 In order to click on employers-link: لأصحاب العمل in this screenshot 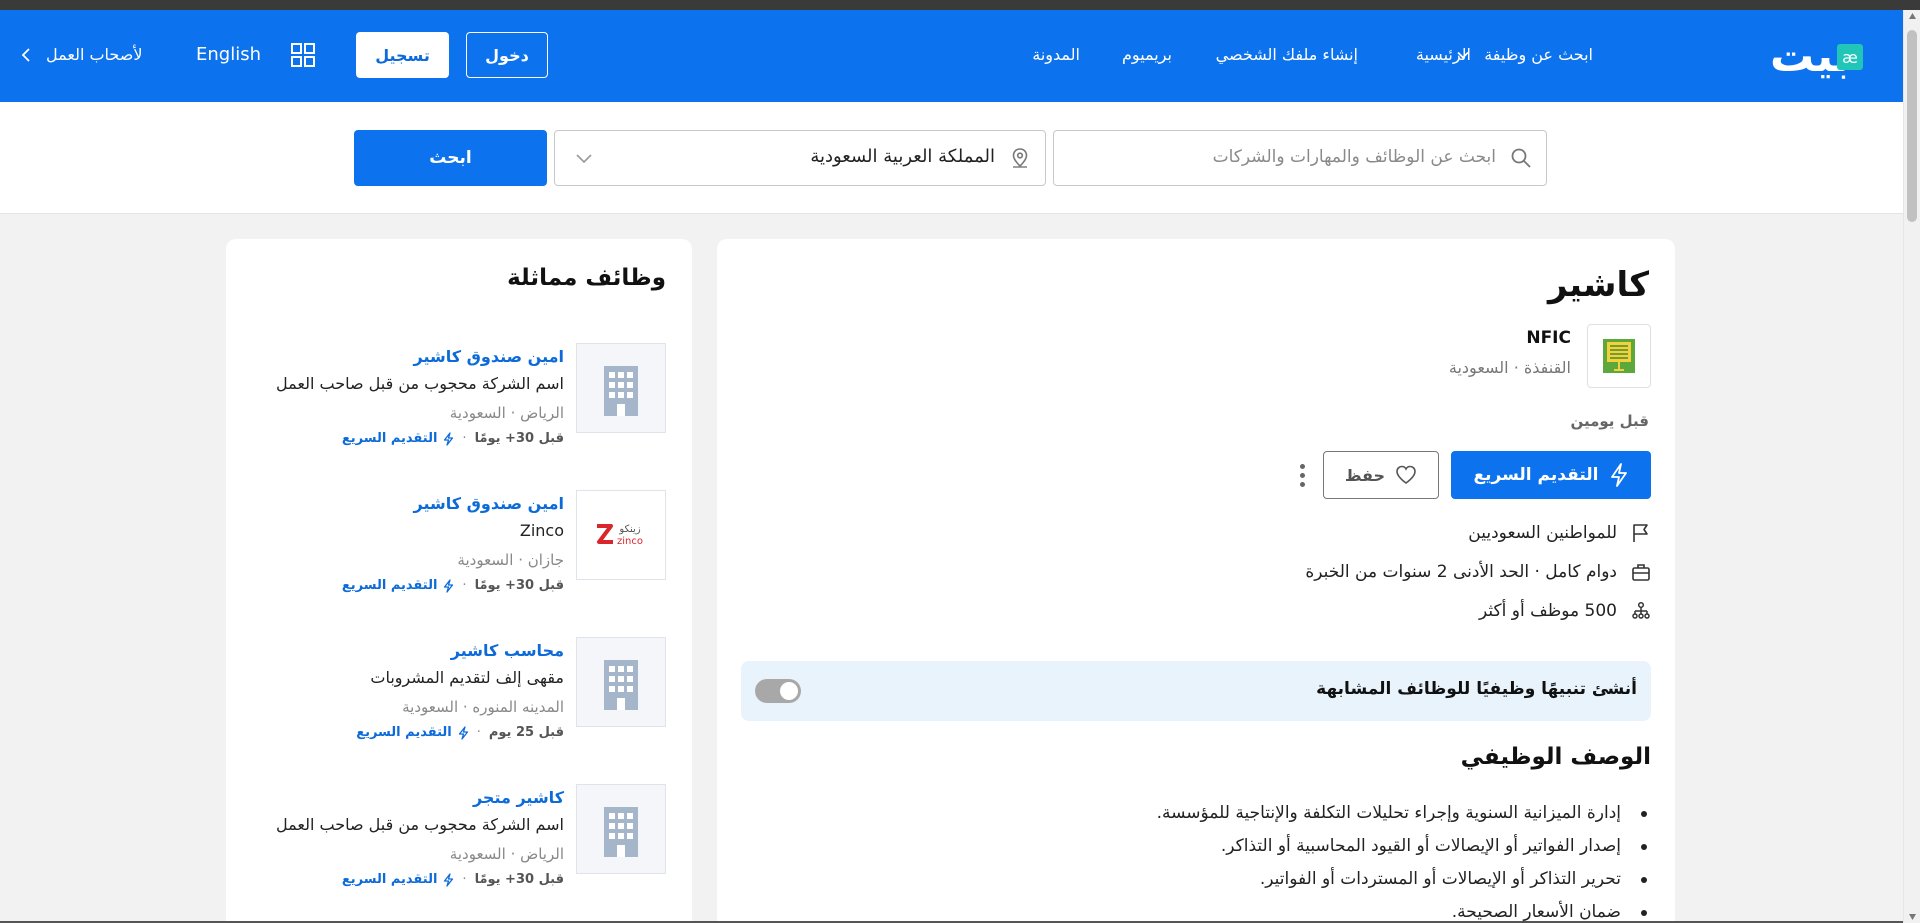, I will do `click(81, 55)`.